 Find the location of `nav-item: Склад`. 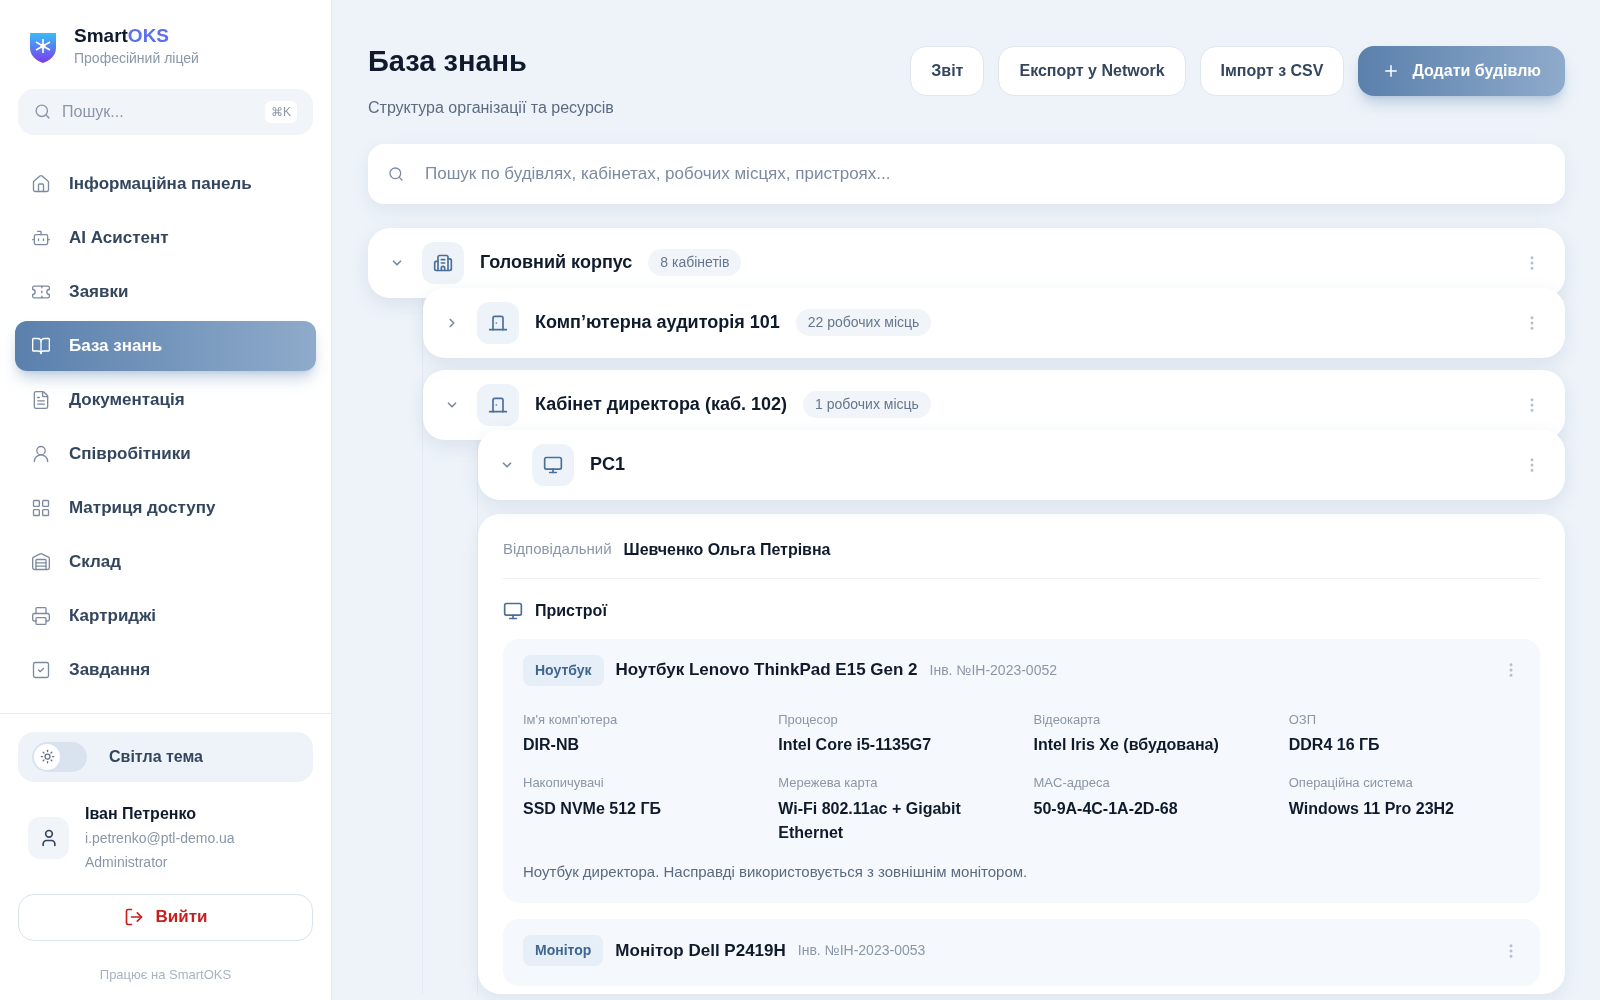

nav-item: Склад is located at coordinates (165, 562).